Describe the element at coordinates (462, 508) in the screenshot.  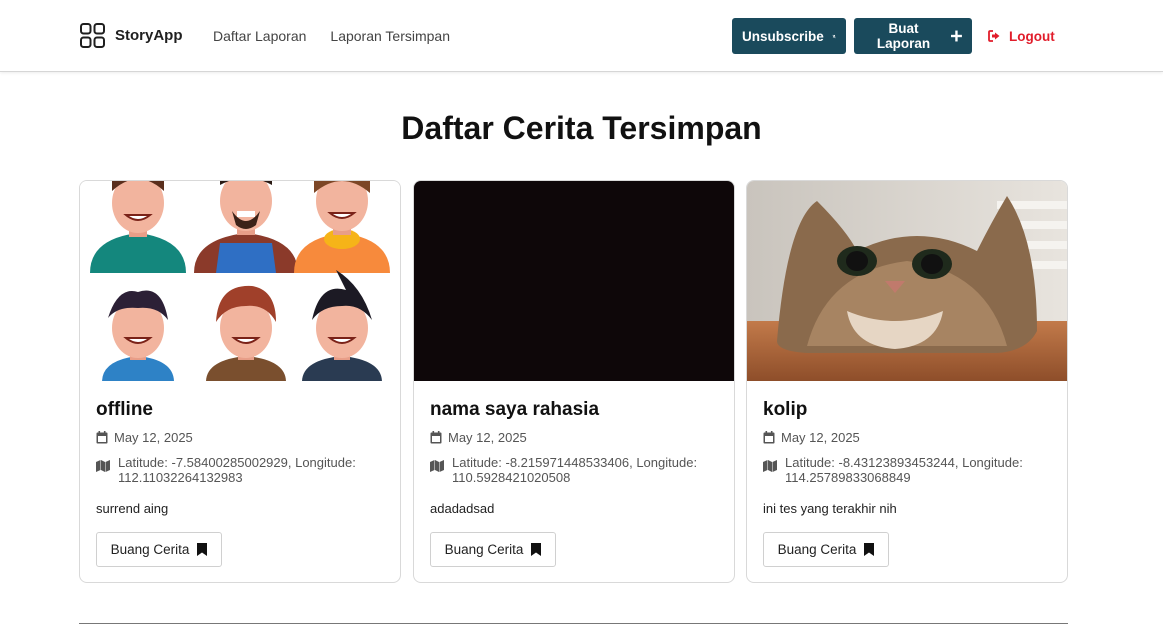
I see `story-description: adadadsad` at that location.